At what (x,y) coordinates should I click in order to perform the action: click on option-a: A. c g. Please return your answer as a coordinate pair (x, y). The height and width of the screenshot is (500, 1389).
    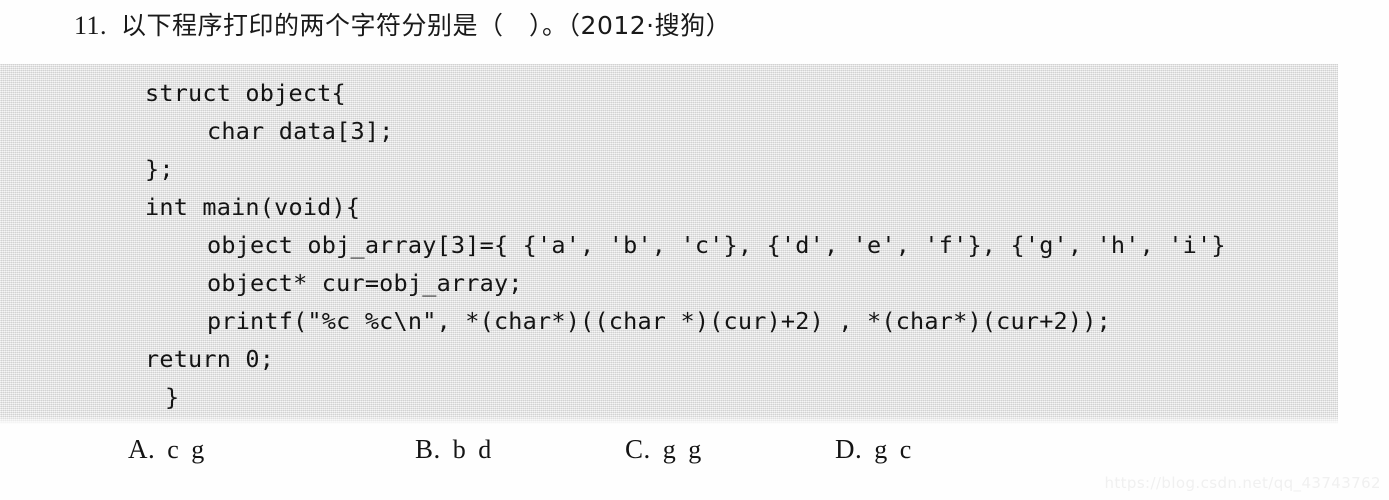
    Looking at the image, I should click on (167, 449).